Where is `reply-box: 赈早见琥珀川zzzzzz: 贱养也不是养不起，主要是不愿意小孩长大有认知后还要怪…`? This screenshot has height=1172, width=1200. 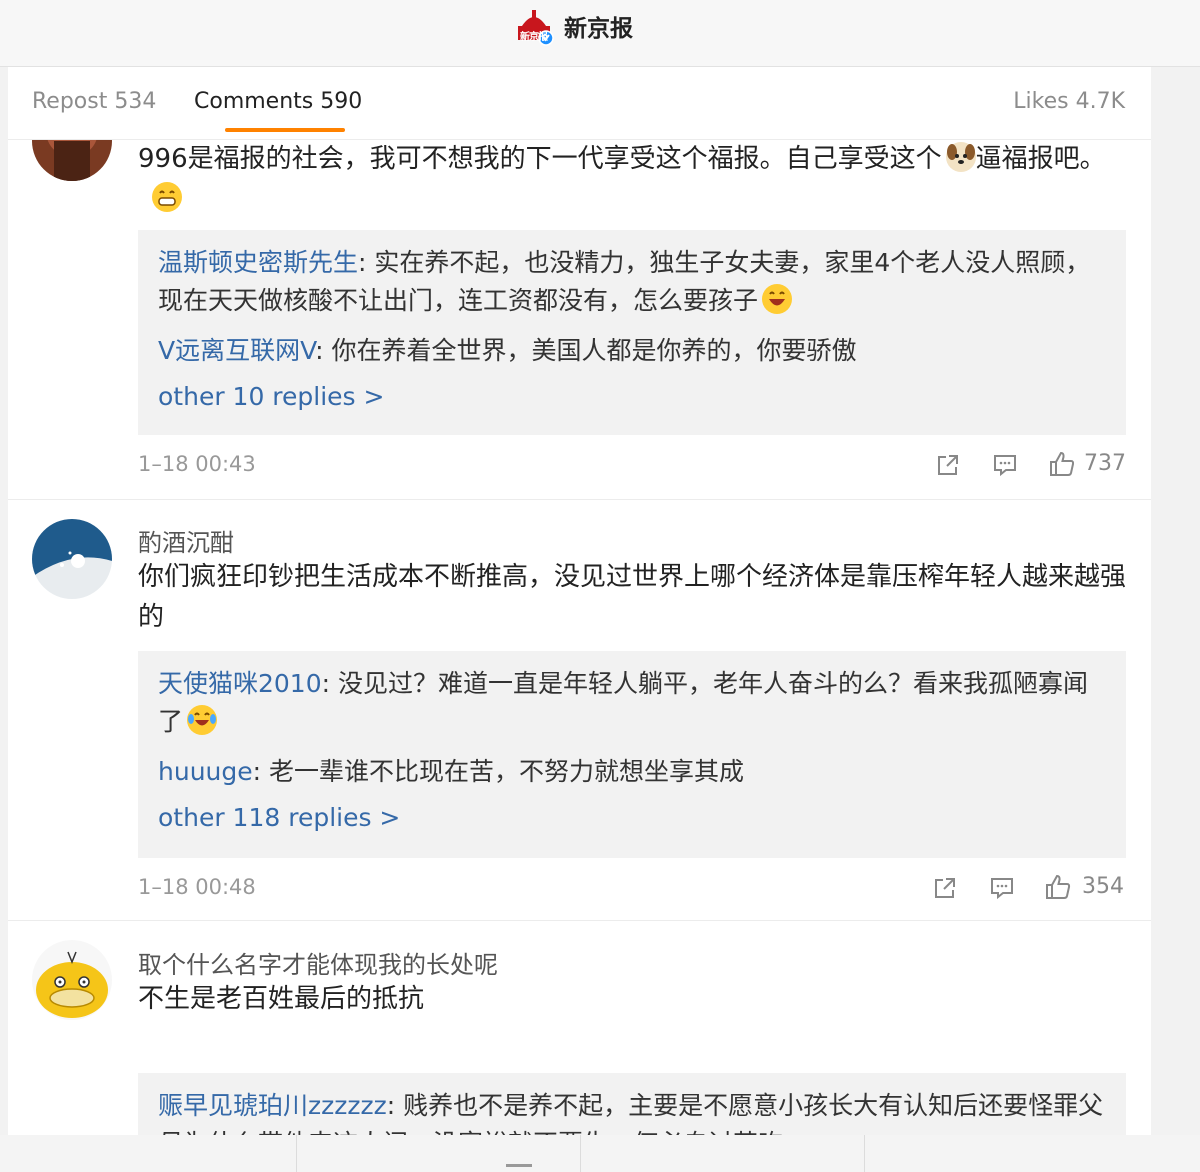 reply-box: 赈早见琥珀川zzzzzz: 贱养也不是养不起，主要是不愿意小孩长大有认知后还要怪… is located at coordinates (632, 1104).